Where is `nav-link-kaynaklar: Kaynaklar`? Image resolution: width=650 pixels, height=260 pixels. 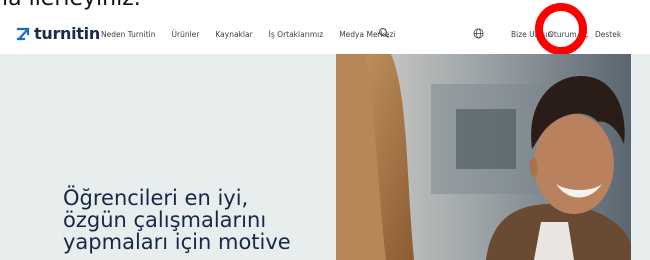
nav-link-kaynaklar: Kaynaklar is located at coordinates (233, 34).